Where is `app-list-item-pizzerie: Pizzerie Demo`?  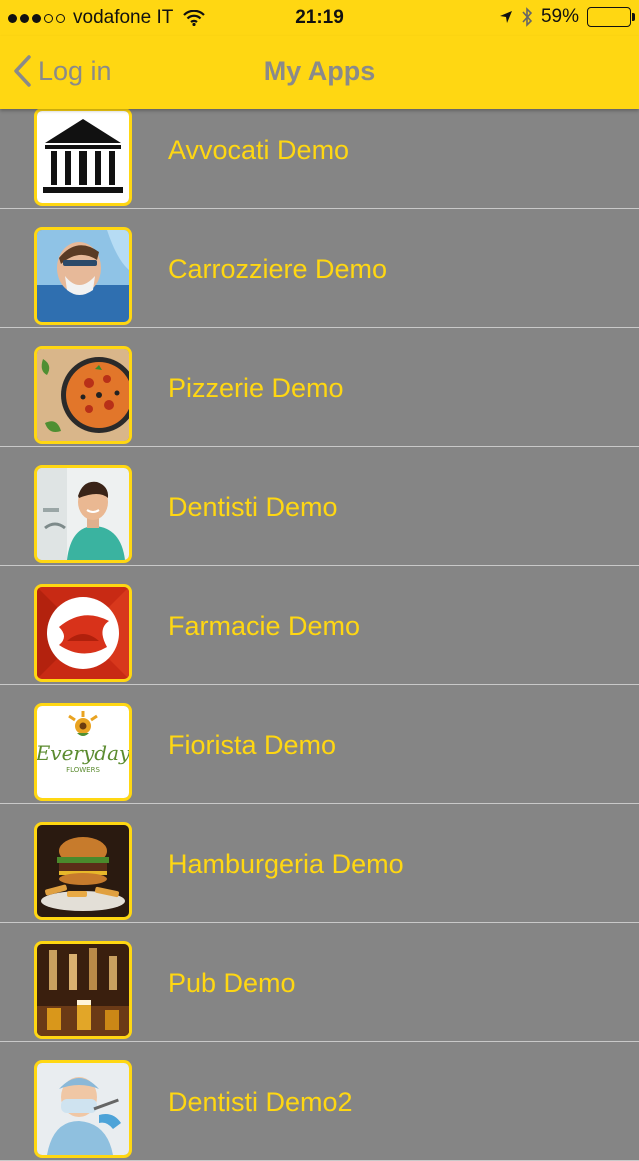 app-list-item-pizzerie: Pizzerie Demo is located at coordinates (319, 387).